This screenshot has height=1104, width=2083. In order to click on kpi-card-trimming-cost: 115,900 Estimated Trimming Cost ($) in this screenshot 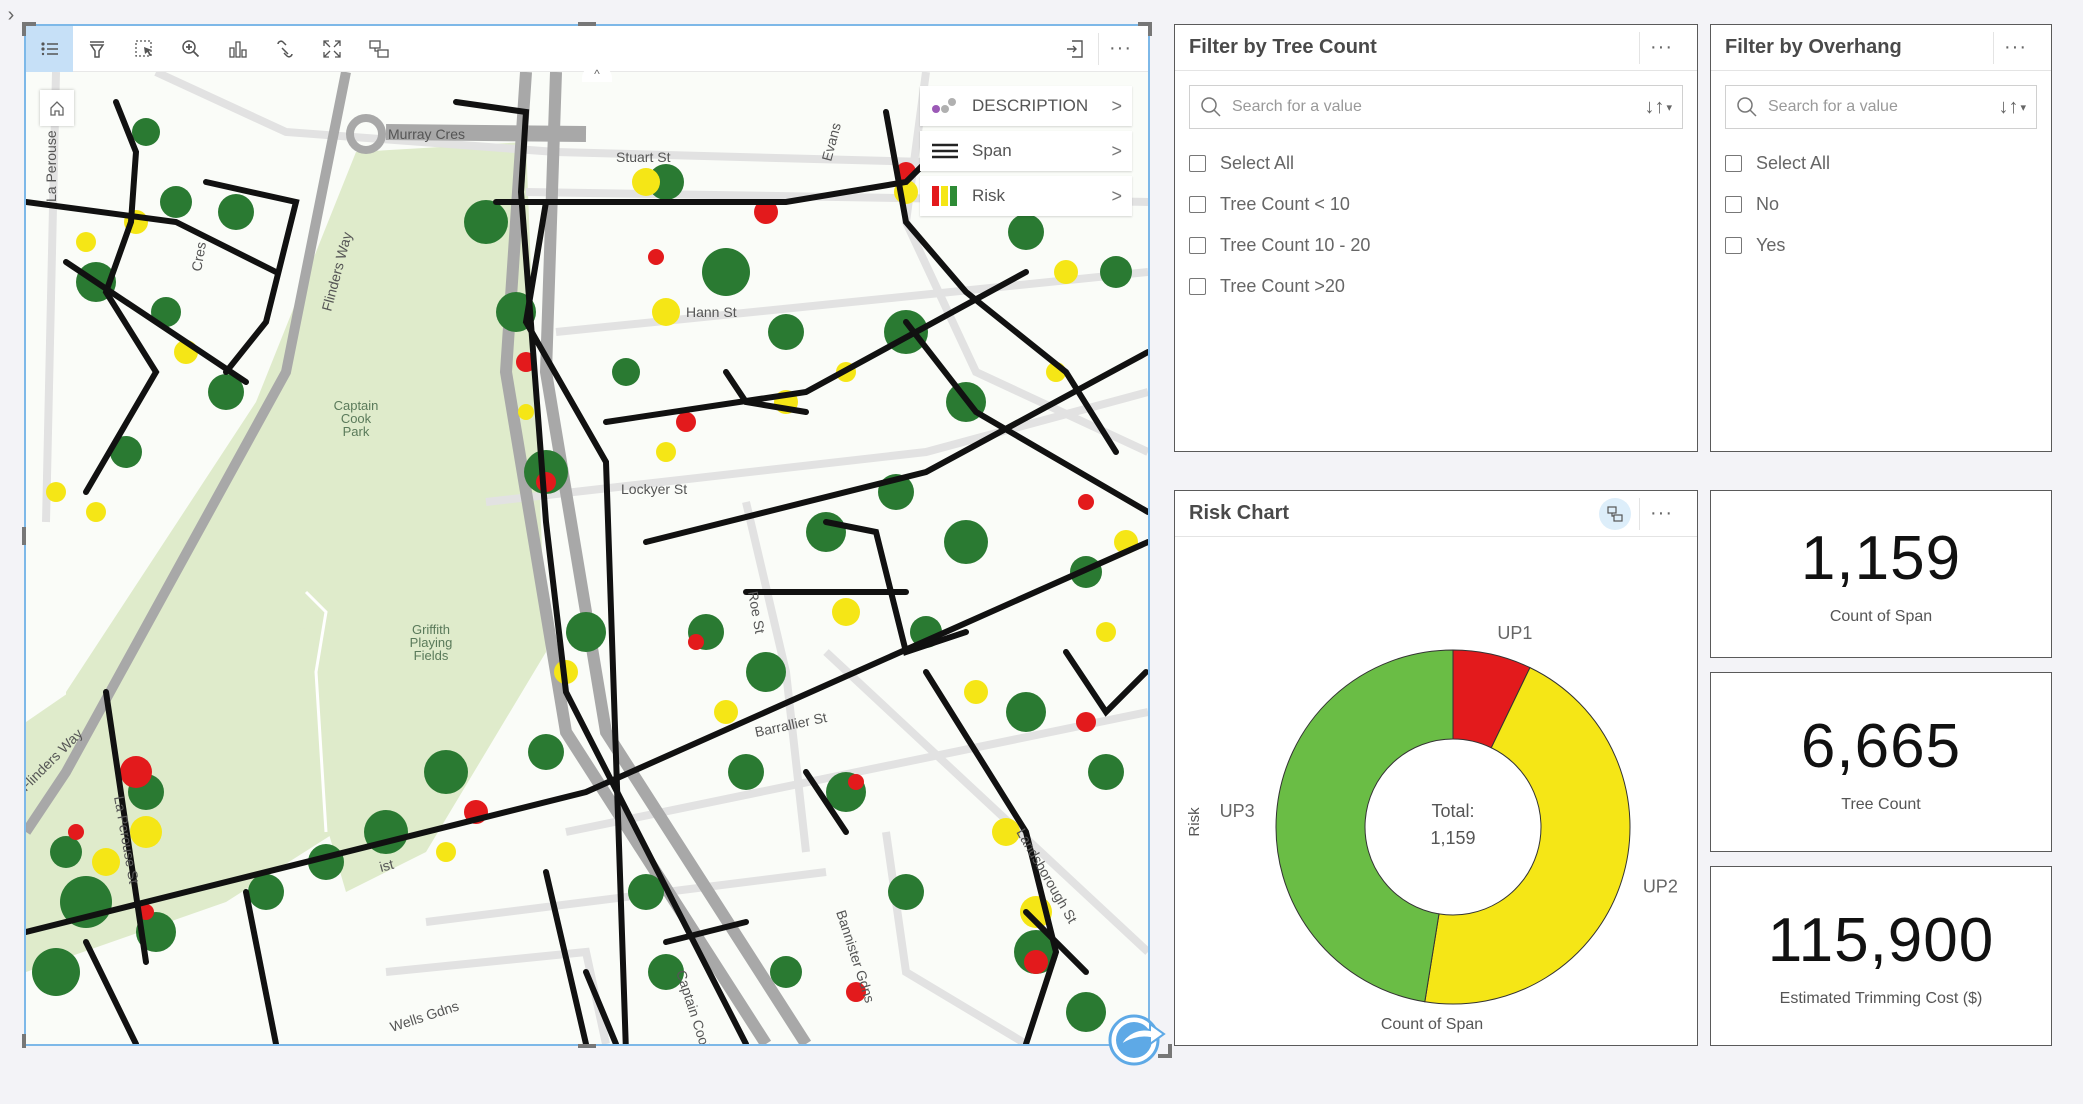, I will do `click(1881, 956)`.